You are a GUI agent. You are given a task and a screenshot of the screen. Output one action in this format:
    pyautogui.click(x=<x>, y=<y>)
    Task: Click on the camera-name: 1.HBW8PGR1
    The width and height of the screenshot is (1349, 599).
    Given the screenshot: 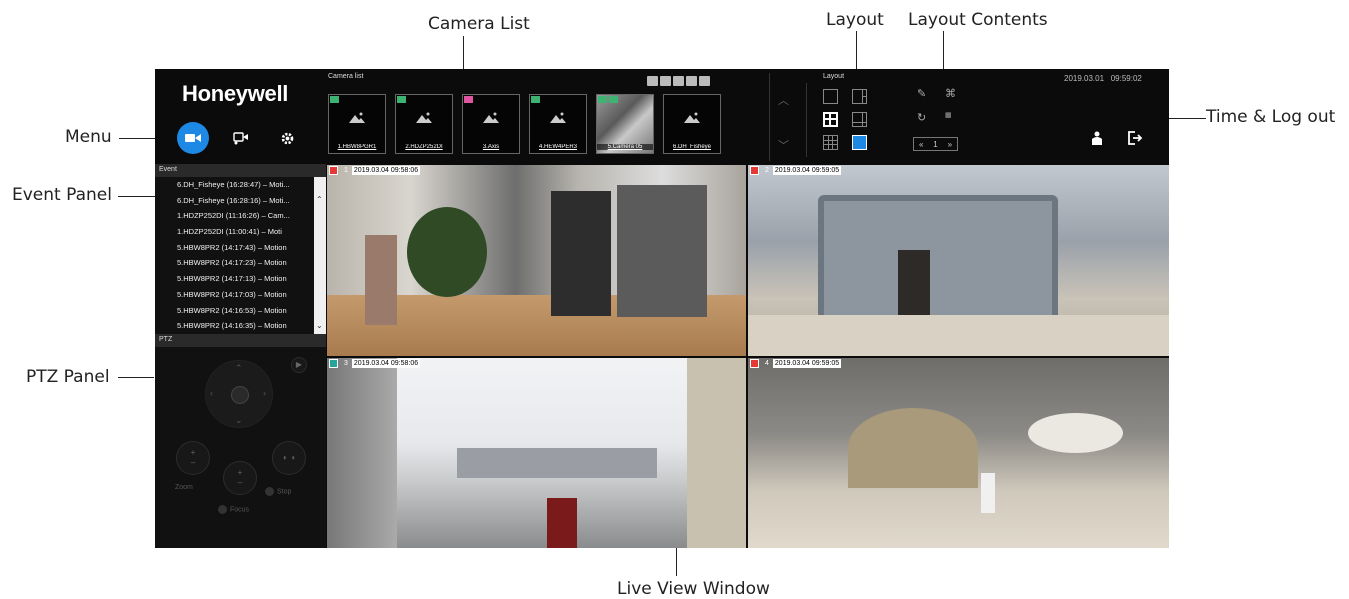 What is the action you would take?
    pyautogui.click(x=357, y=147)
    